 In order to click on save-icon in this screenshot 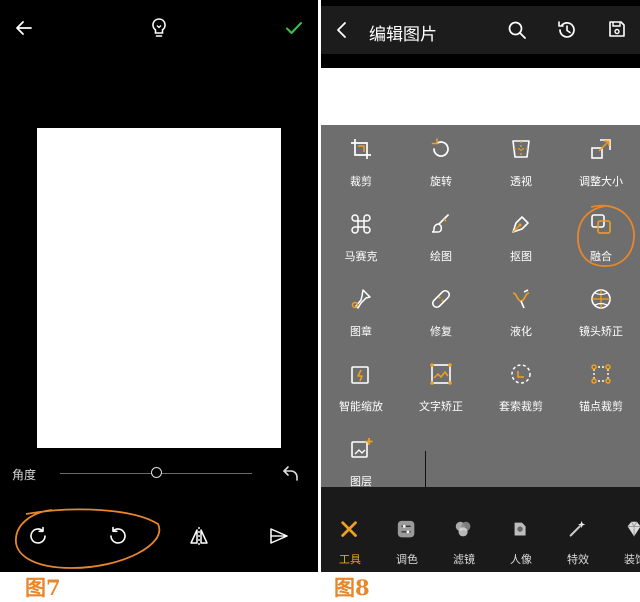, I will do `click(617, 29)`.